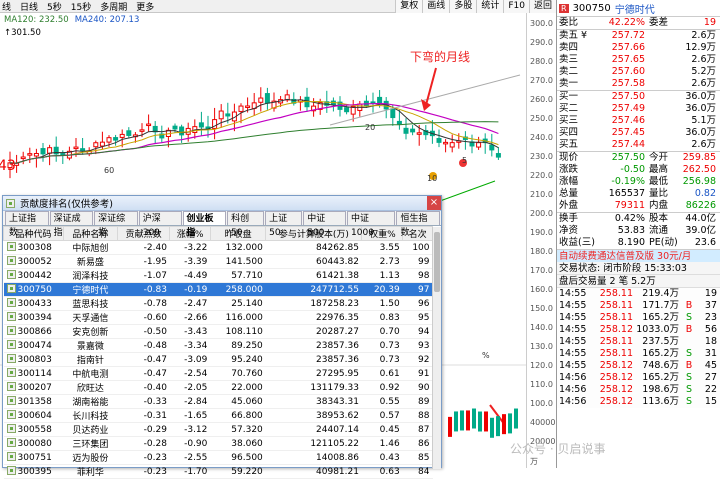  I want to click on table-row: 300604 长川科技 -0.31 -1.65 66.800 38953.62 0.57 88, so click(218, 415).